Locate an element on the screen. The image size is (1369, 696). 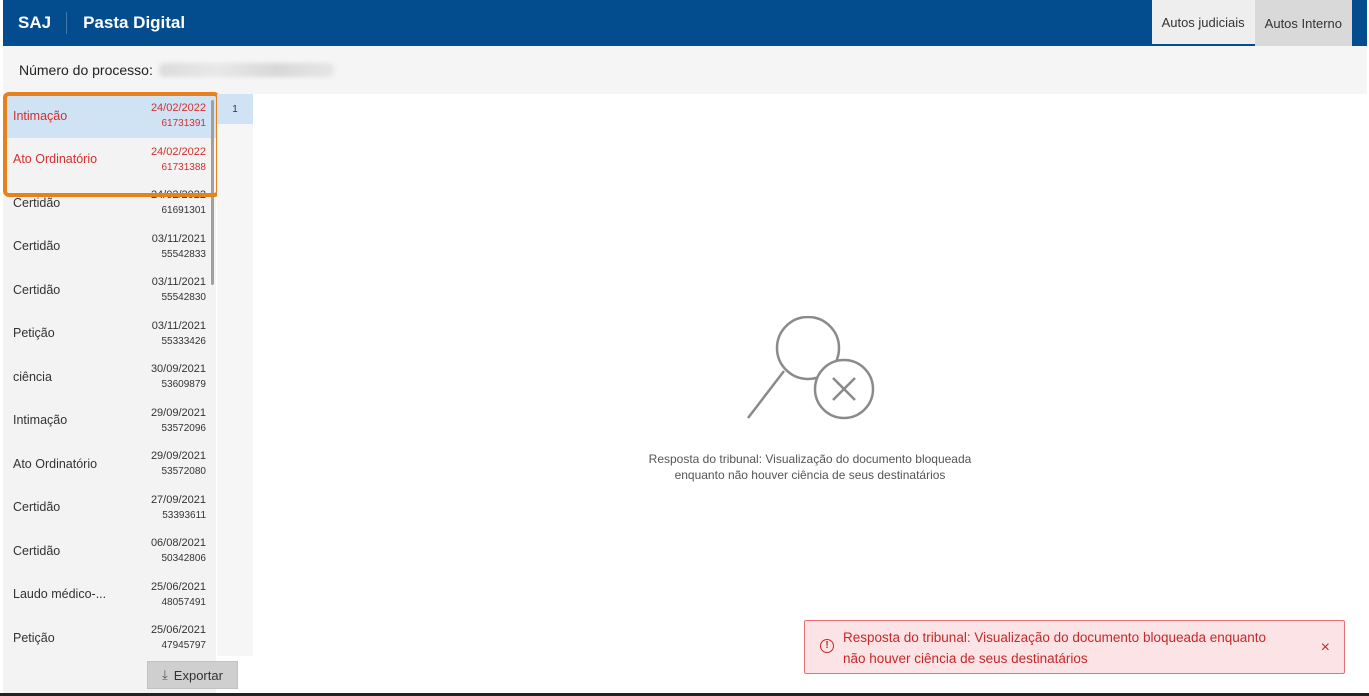
document-meta: 03/11/2021 55542833 is located at coordinates (179, 247).